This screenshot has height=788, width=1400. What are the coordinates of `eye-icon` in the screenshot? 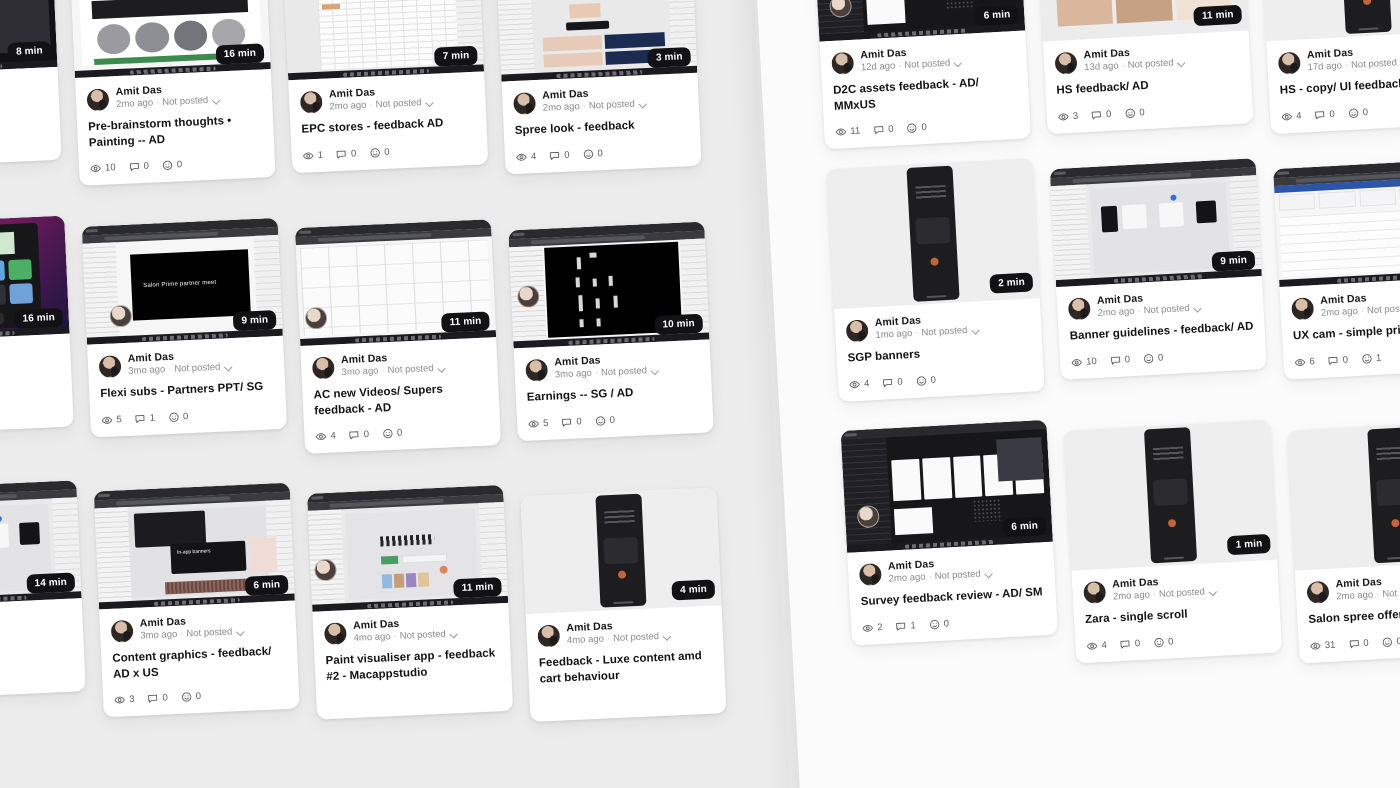 It's located at (107, 420).